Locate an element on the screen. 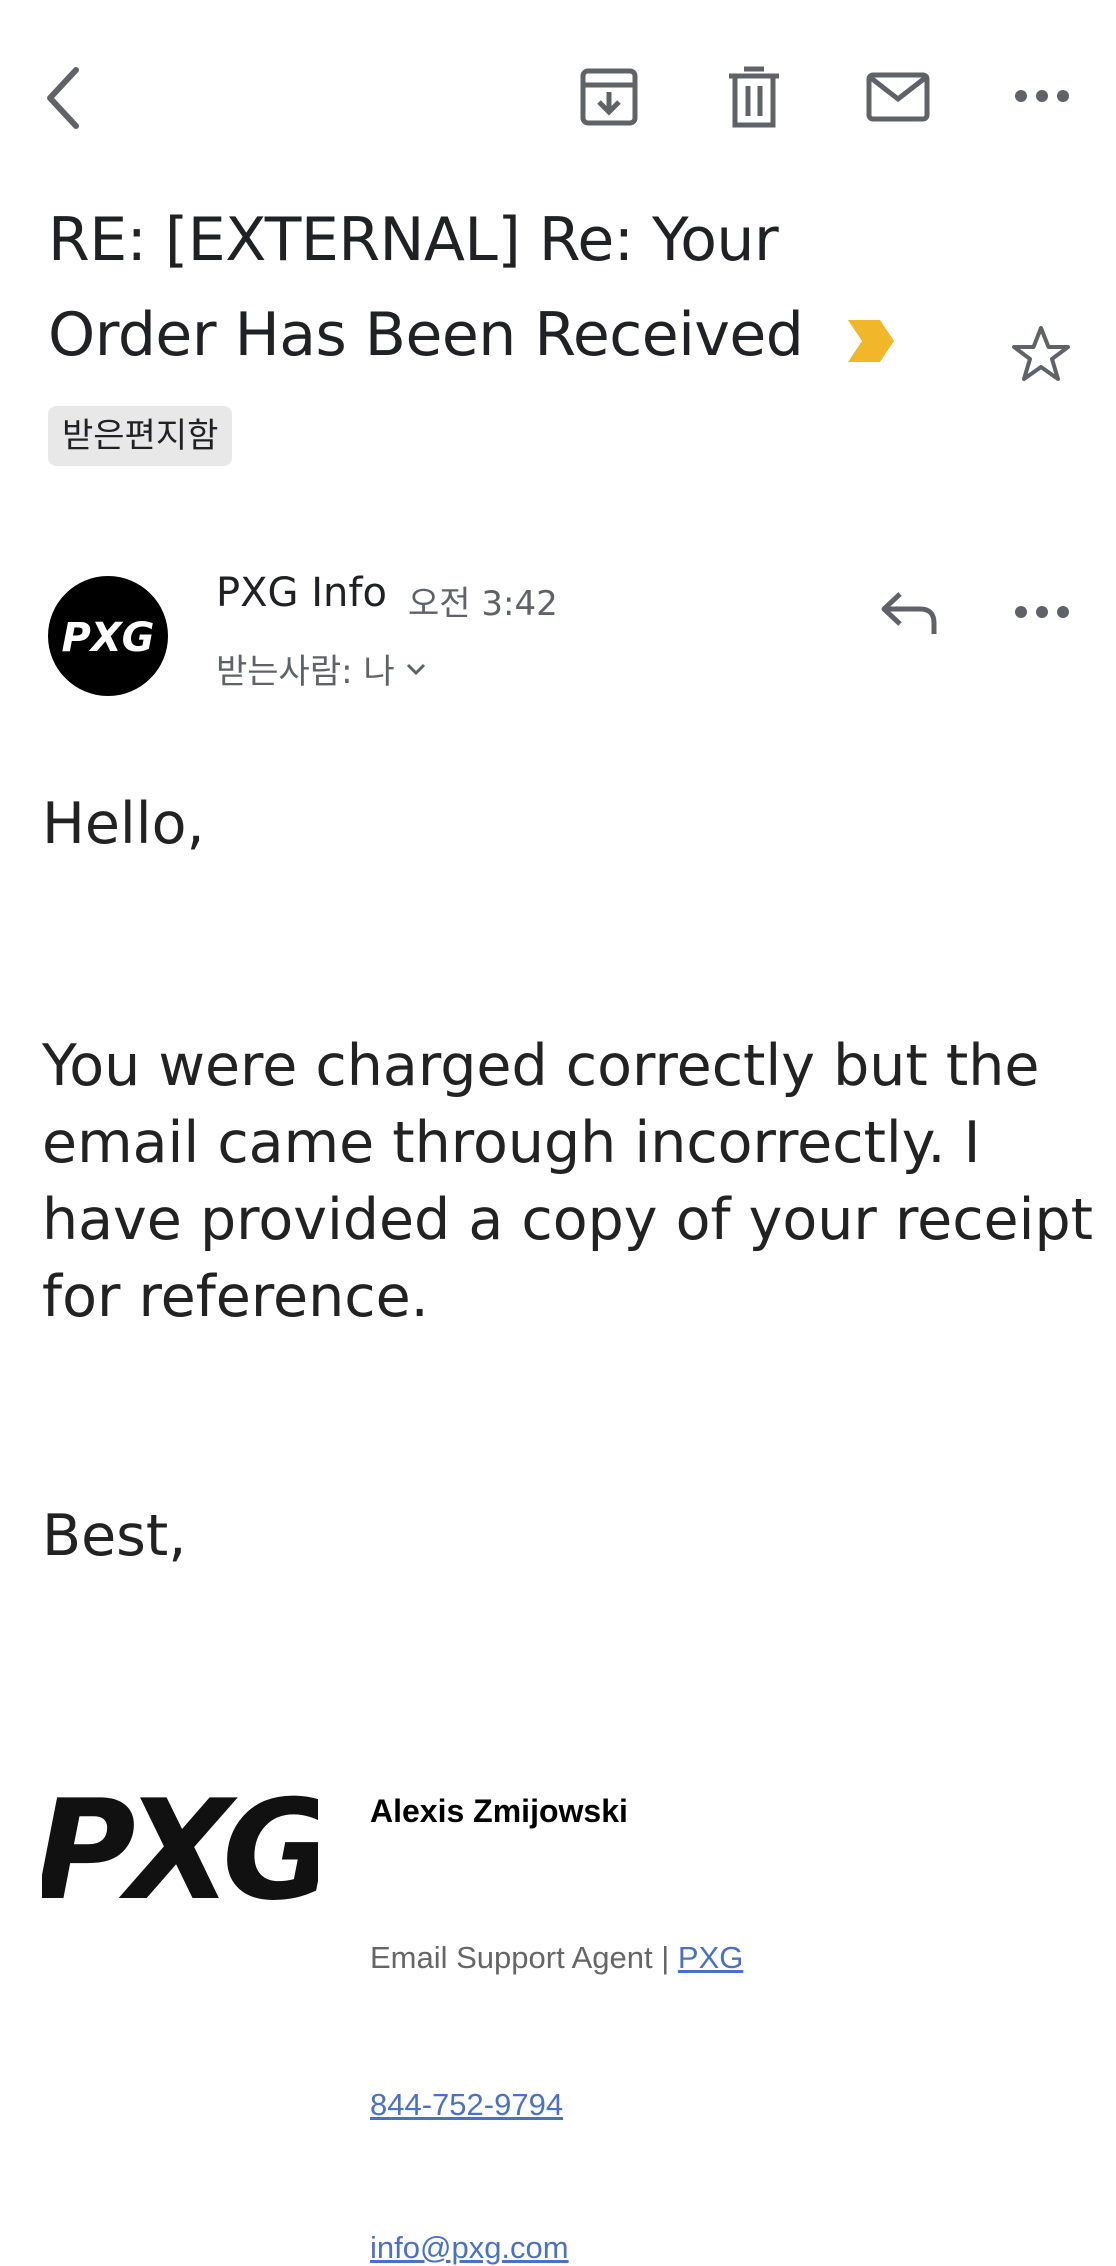  signature-name: Alexis Zmijowski is located at coordinates (499, 1811).